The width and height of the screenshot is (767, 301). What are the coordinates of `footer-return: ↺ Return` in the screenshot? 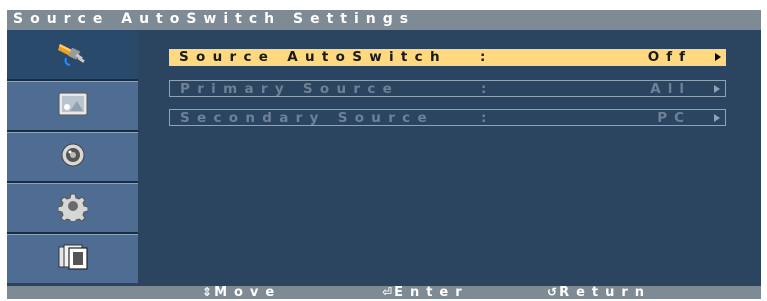 It's located at (599, 292).